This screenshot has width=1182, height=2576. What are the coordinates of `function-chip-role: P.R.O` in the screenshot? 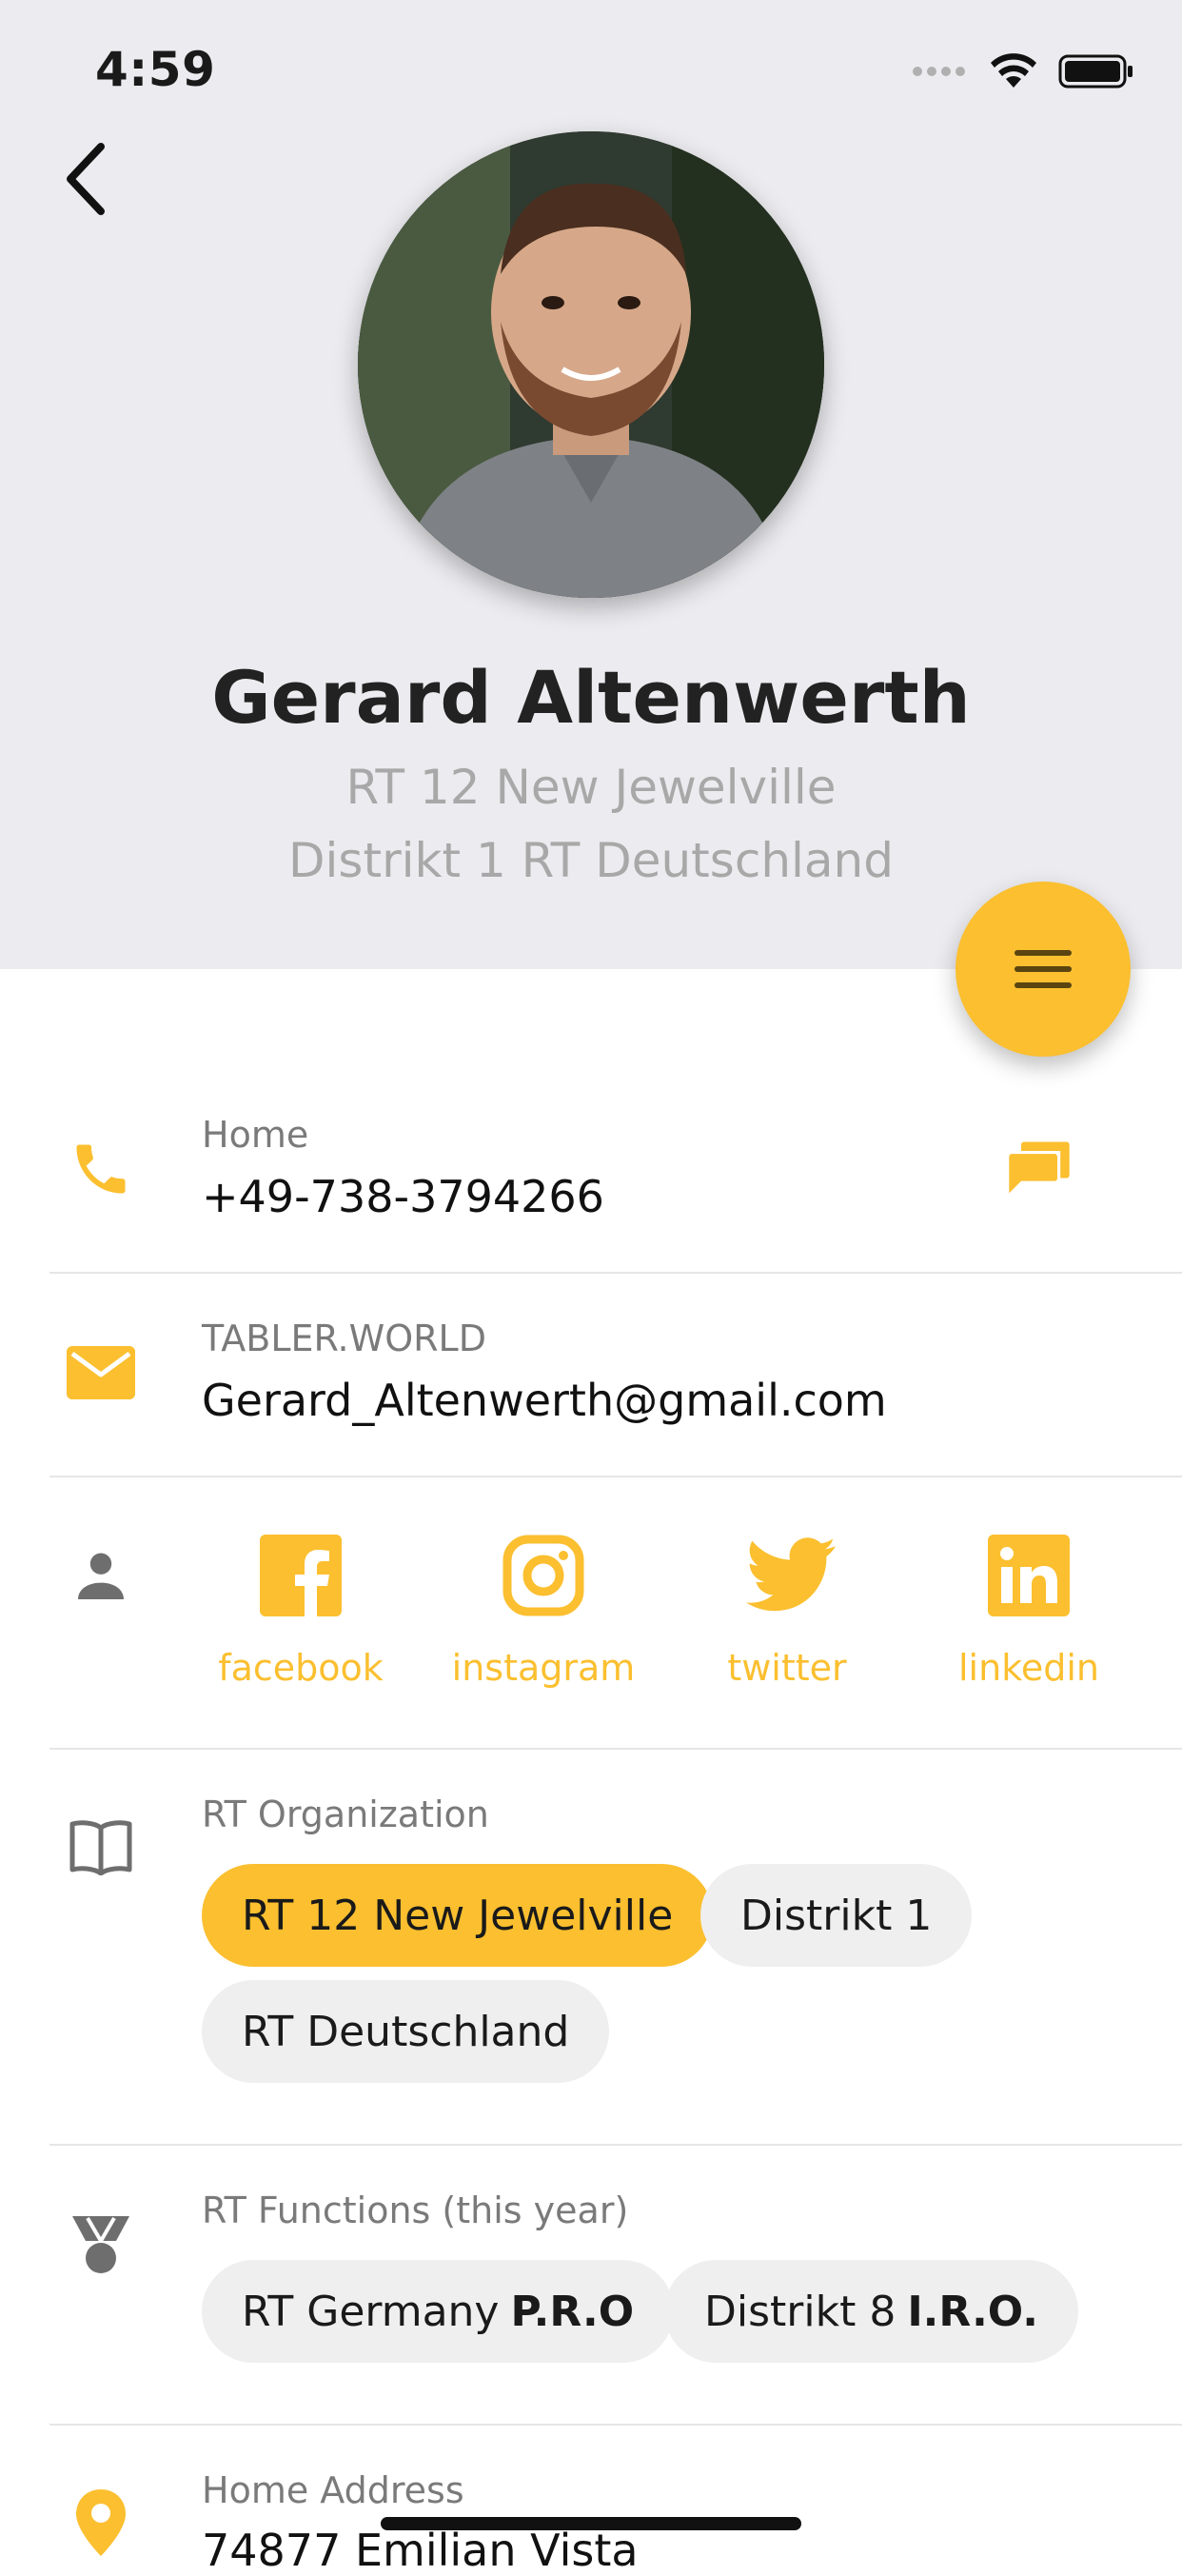 It's located at (572, 2311).